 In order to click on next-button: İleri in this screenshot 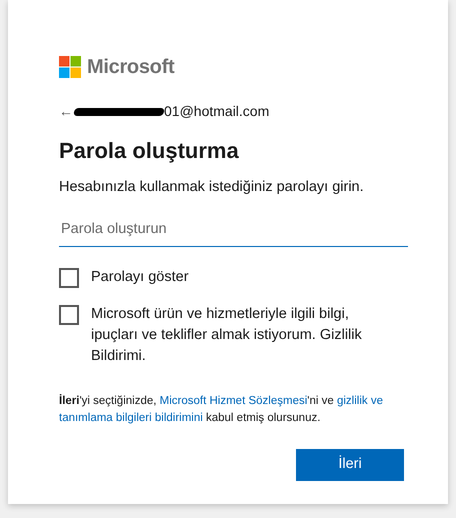, I will do `click(350, 464)`.